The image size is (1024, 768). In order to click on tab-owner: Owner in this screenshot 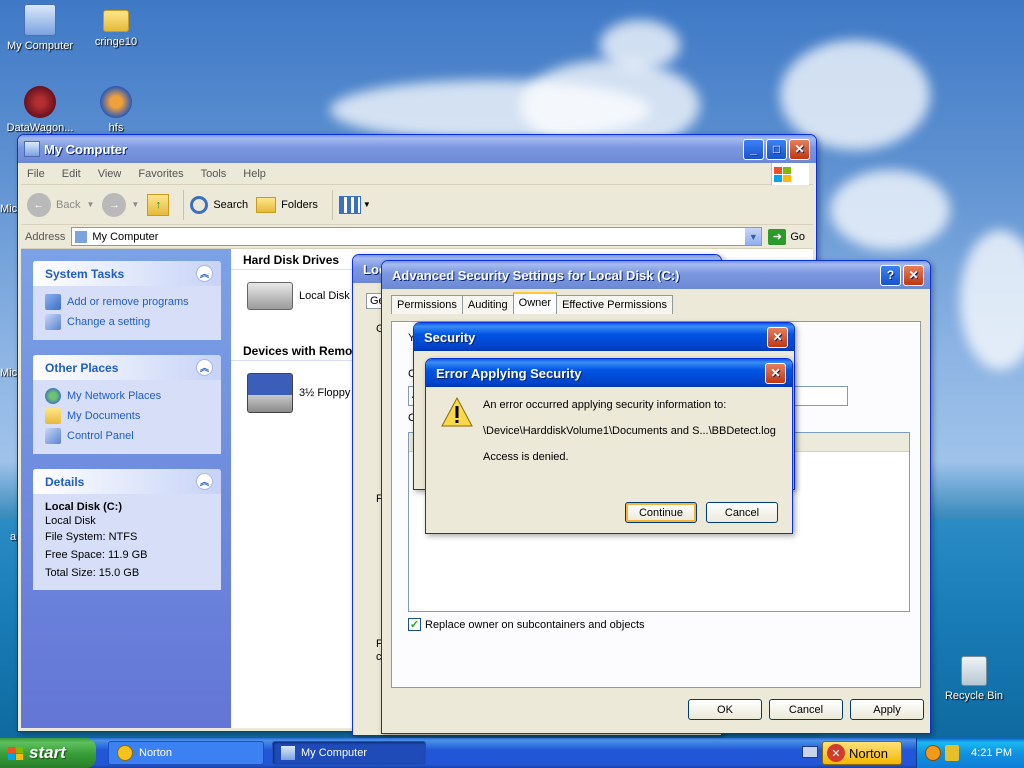, I will do `click(535, 303)`.